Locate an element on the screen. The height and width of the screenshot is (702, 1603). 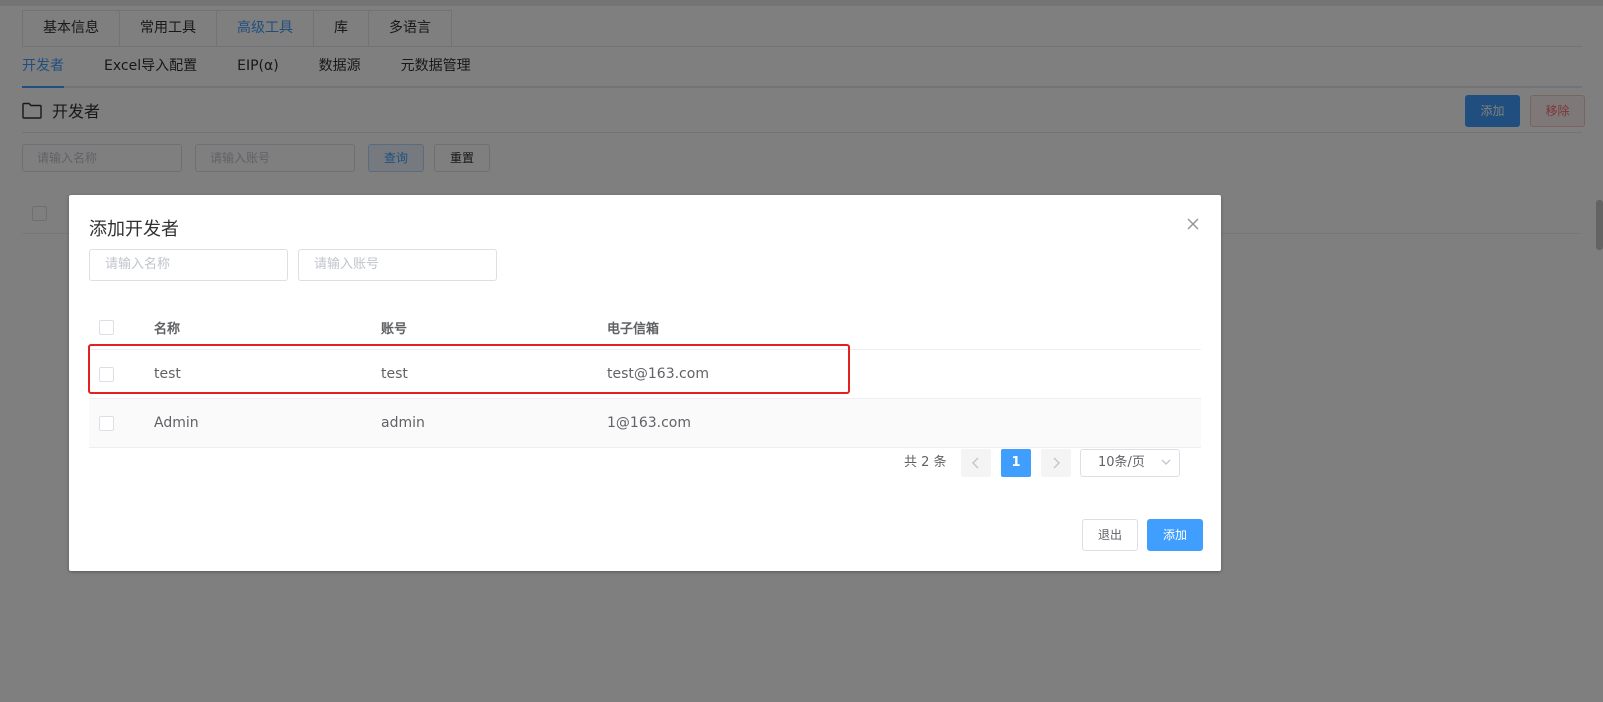
row-name: Admin is located at coordinates (176, 423).